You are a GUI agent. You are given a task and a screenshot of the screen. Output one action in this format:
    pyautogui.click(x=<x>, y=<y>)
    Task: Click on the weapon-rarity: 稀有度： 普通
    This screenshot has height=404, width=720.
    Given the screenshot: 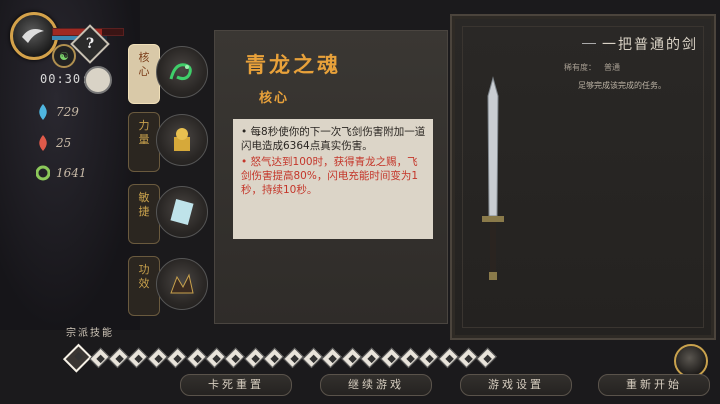 What is the action you would take?
    pyautogui.click(x=592, y=67)
    